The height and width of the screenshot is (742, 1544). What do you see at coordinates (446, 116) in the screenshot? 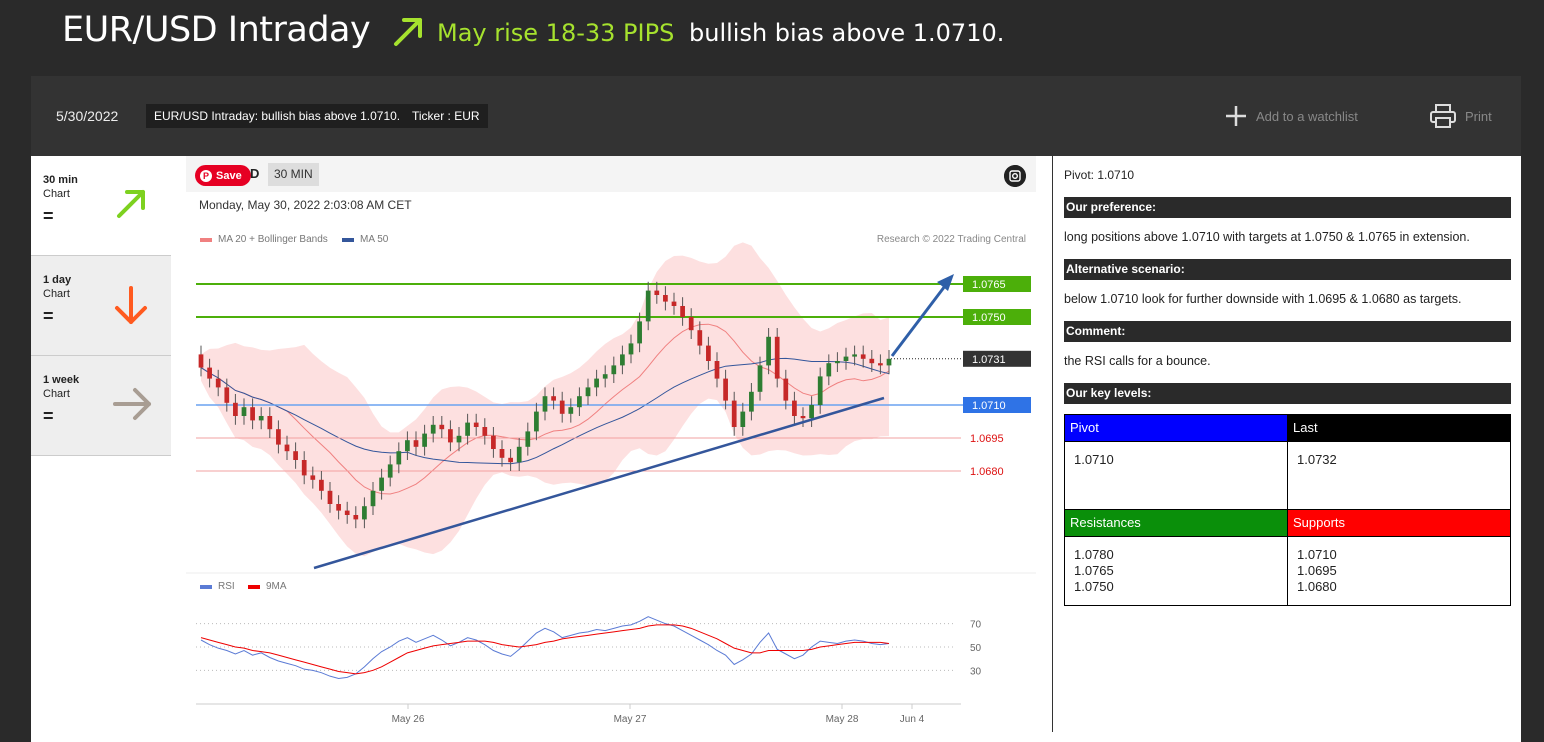
I see `ticker-tag: Ticker : EUR` at bounding box center [446, 116].